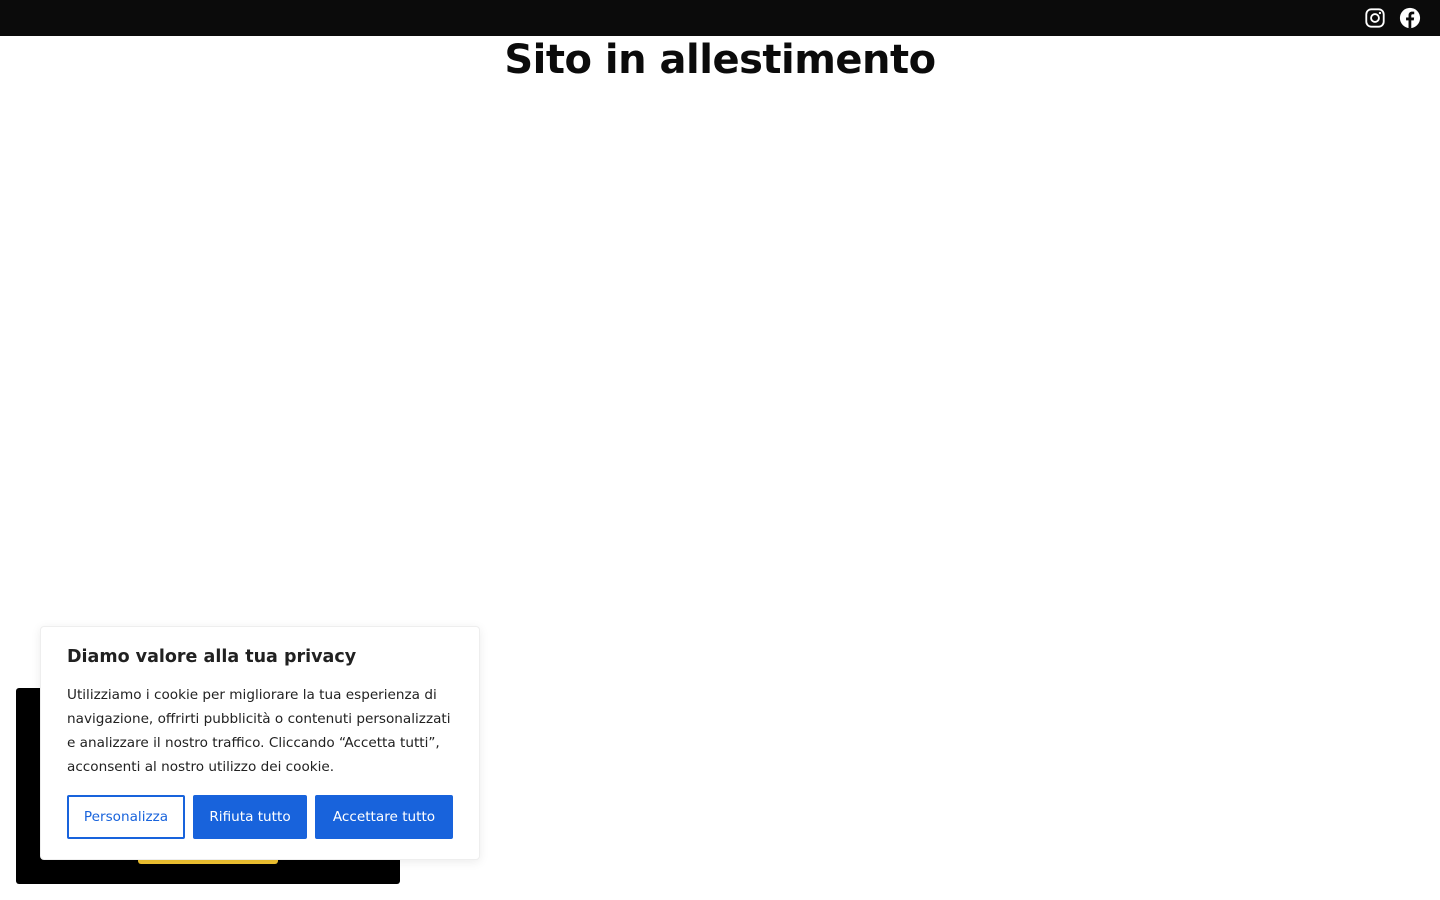  What do you see at coordinates (212, 657) in the screenshot?
I see `cookie-banner-title: Diamo valore alla tua privacy` at bounding box center [212, 657].